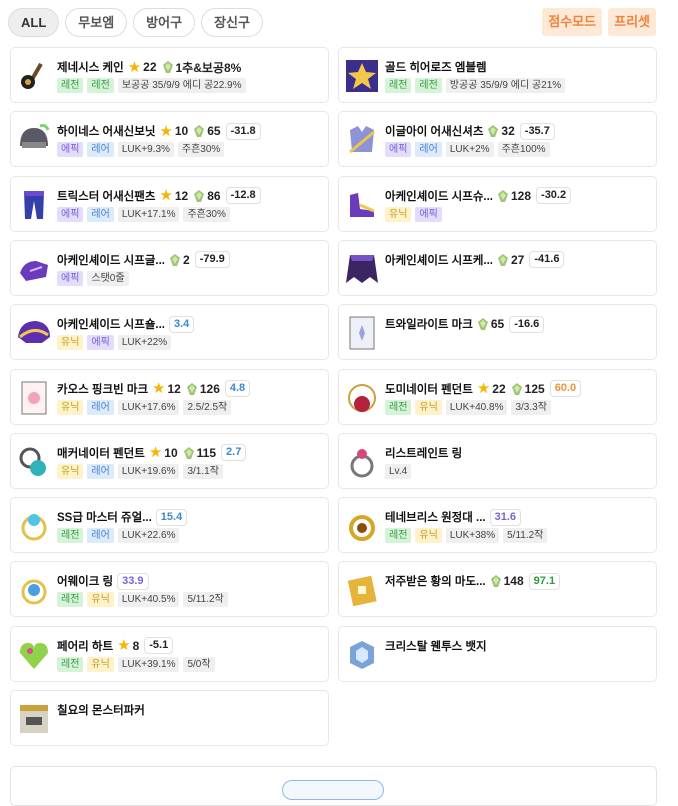  What do you see at coordinates (164, 22) in the screenshot?
I see `filter-armor: 방어구` at bounding box center [164, 22].